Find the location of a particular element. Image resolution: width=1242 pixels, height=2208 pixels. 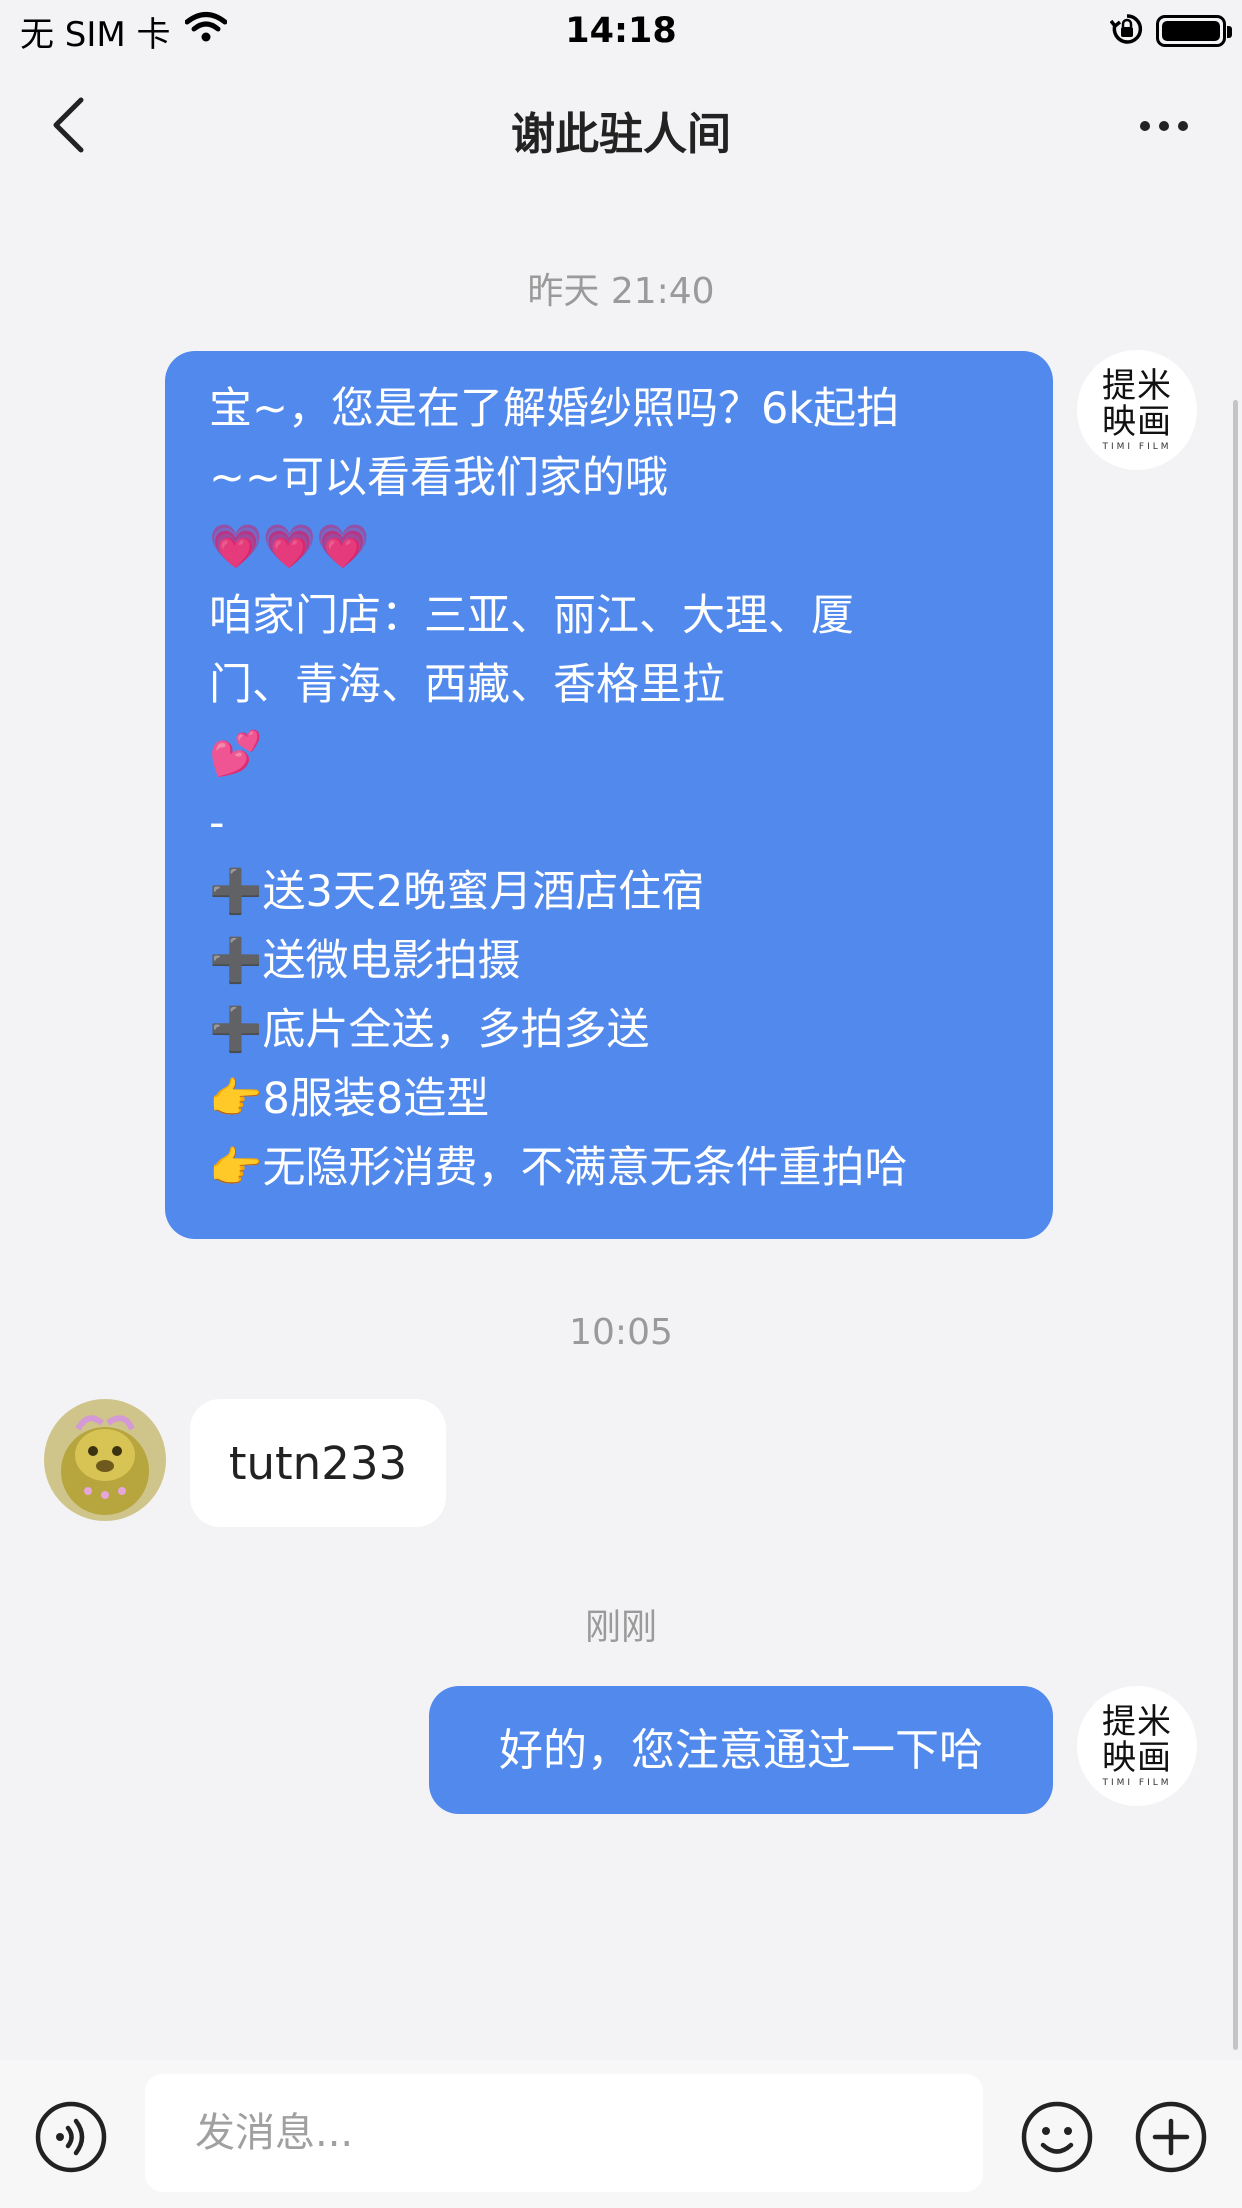

nav-bar: 谢此驻人间 is located at coordinates (621, 125).